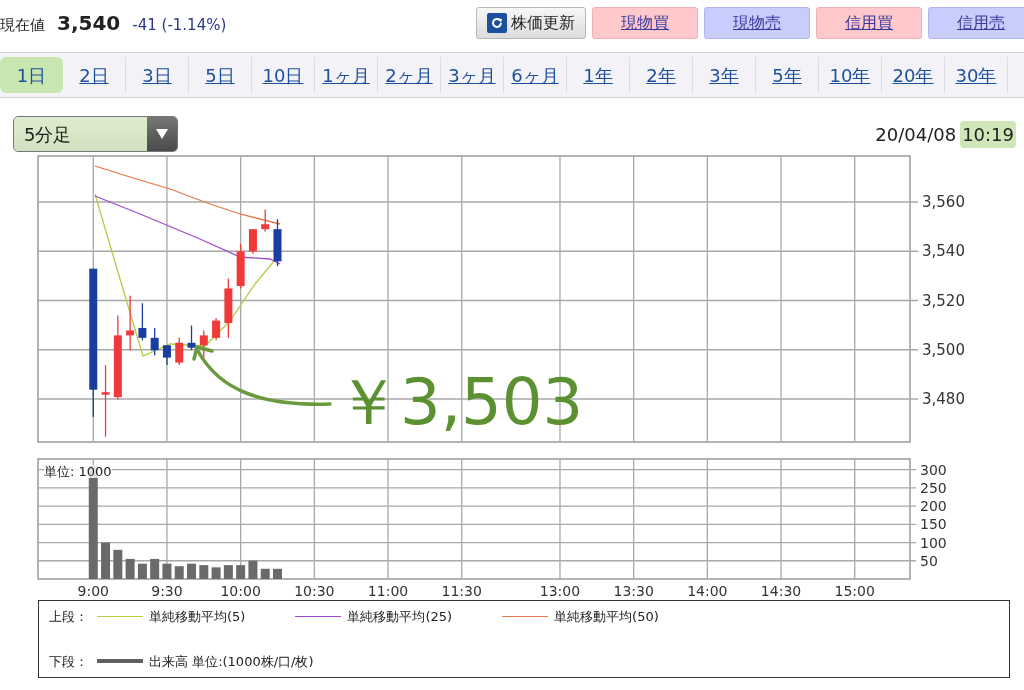 This screenshot has height=690, width=1024. What do you see at coordinates (346, 75) in the screenshot?
I see `period-tab: 1ヶ月` at bounding box center [346, 75].